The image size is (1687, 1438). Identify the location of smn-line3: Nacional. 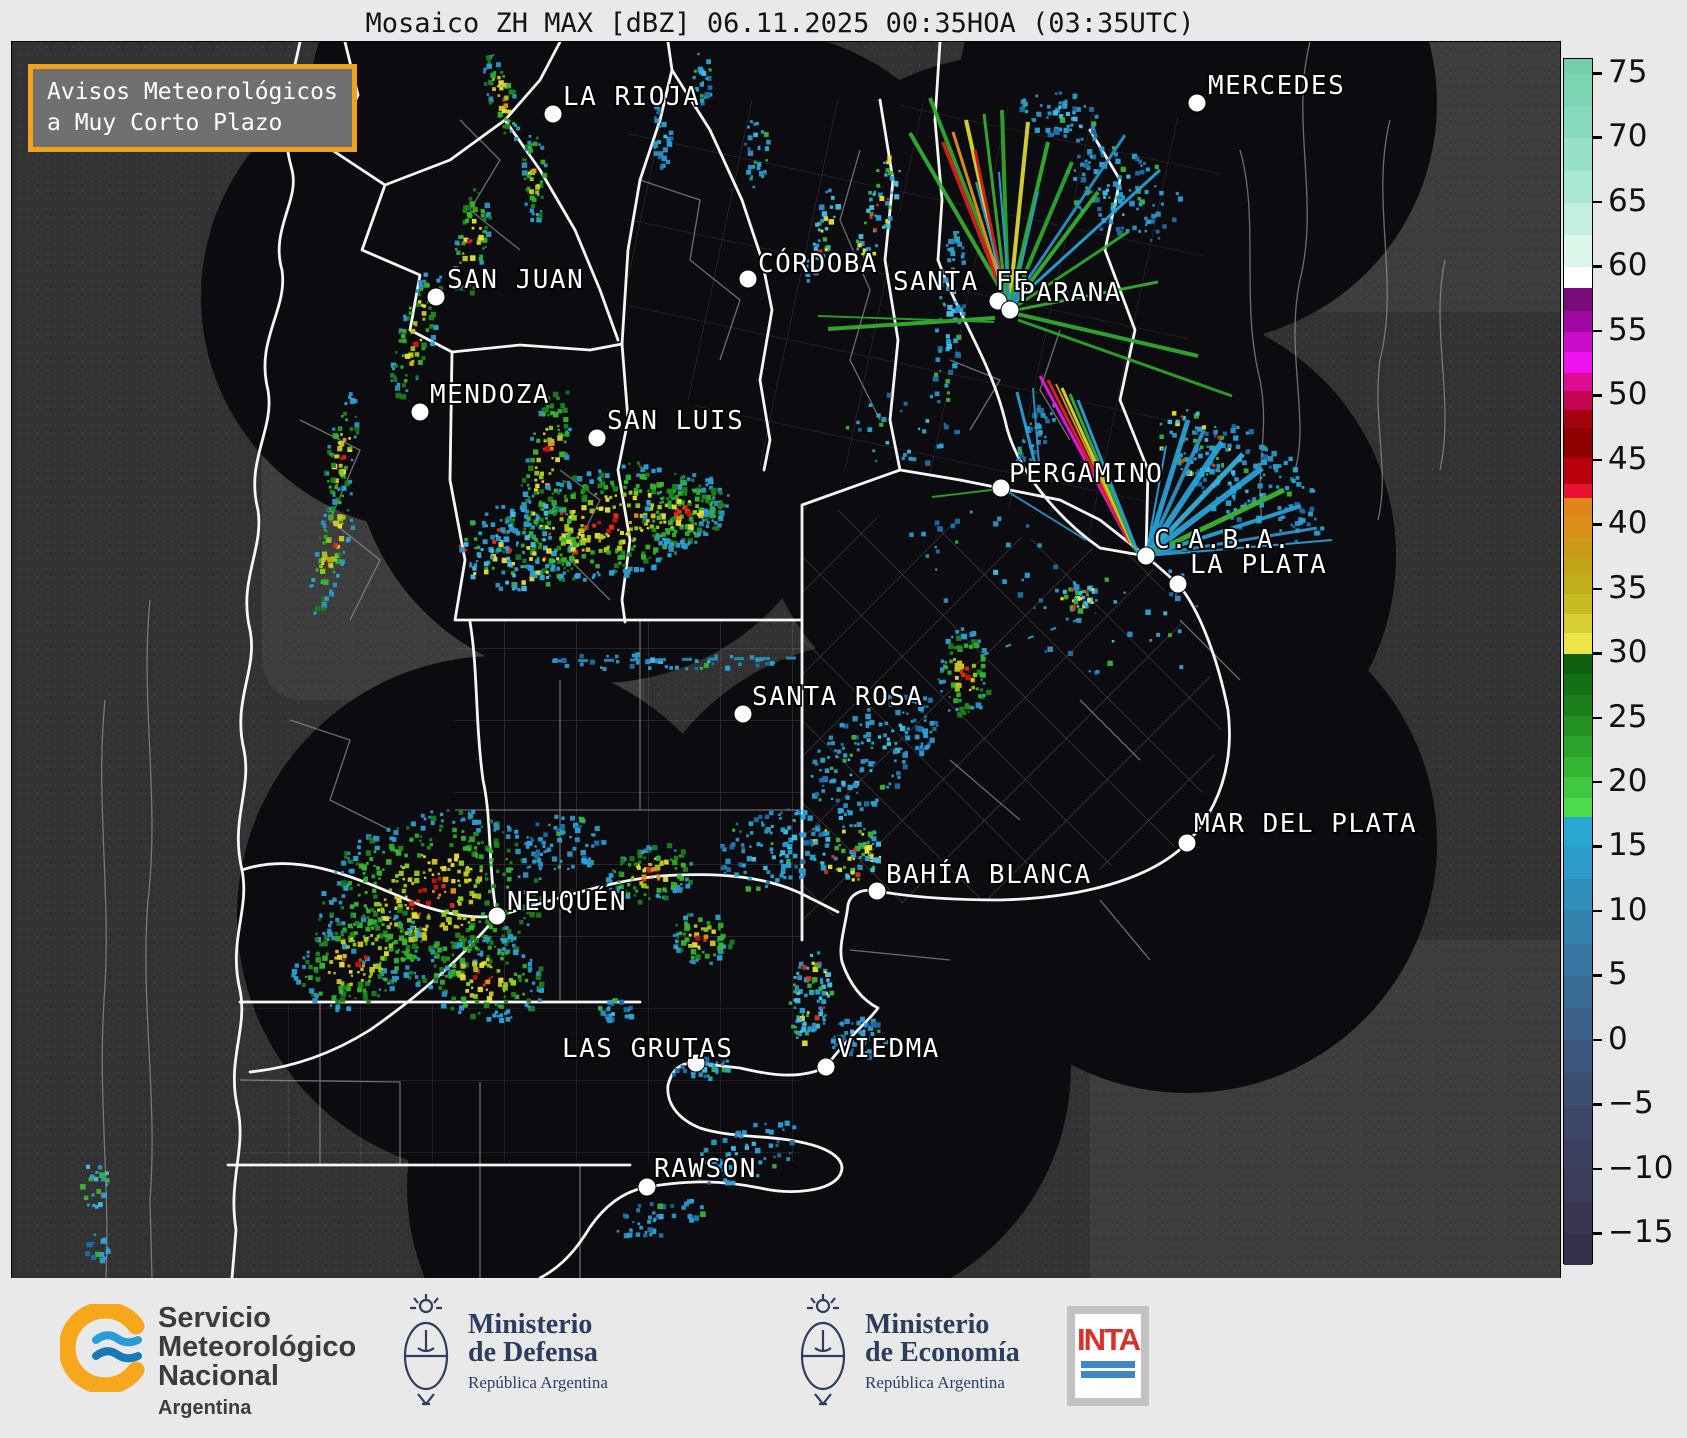
(218, 1376).